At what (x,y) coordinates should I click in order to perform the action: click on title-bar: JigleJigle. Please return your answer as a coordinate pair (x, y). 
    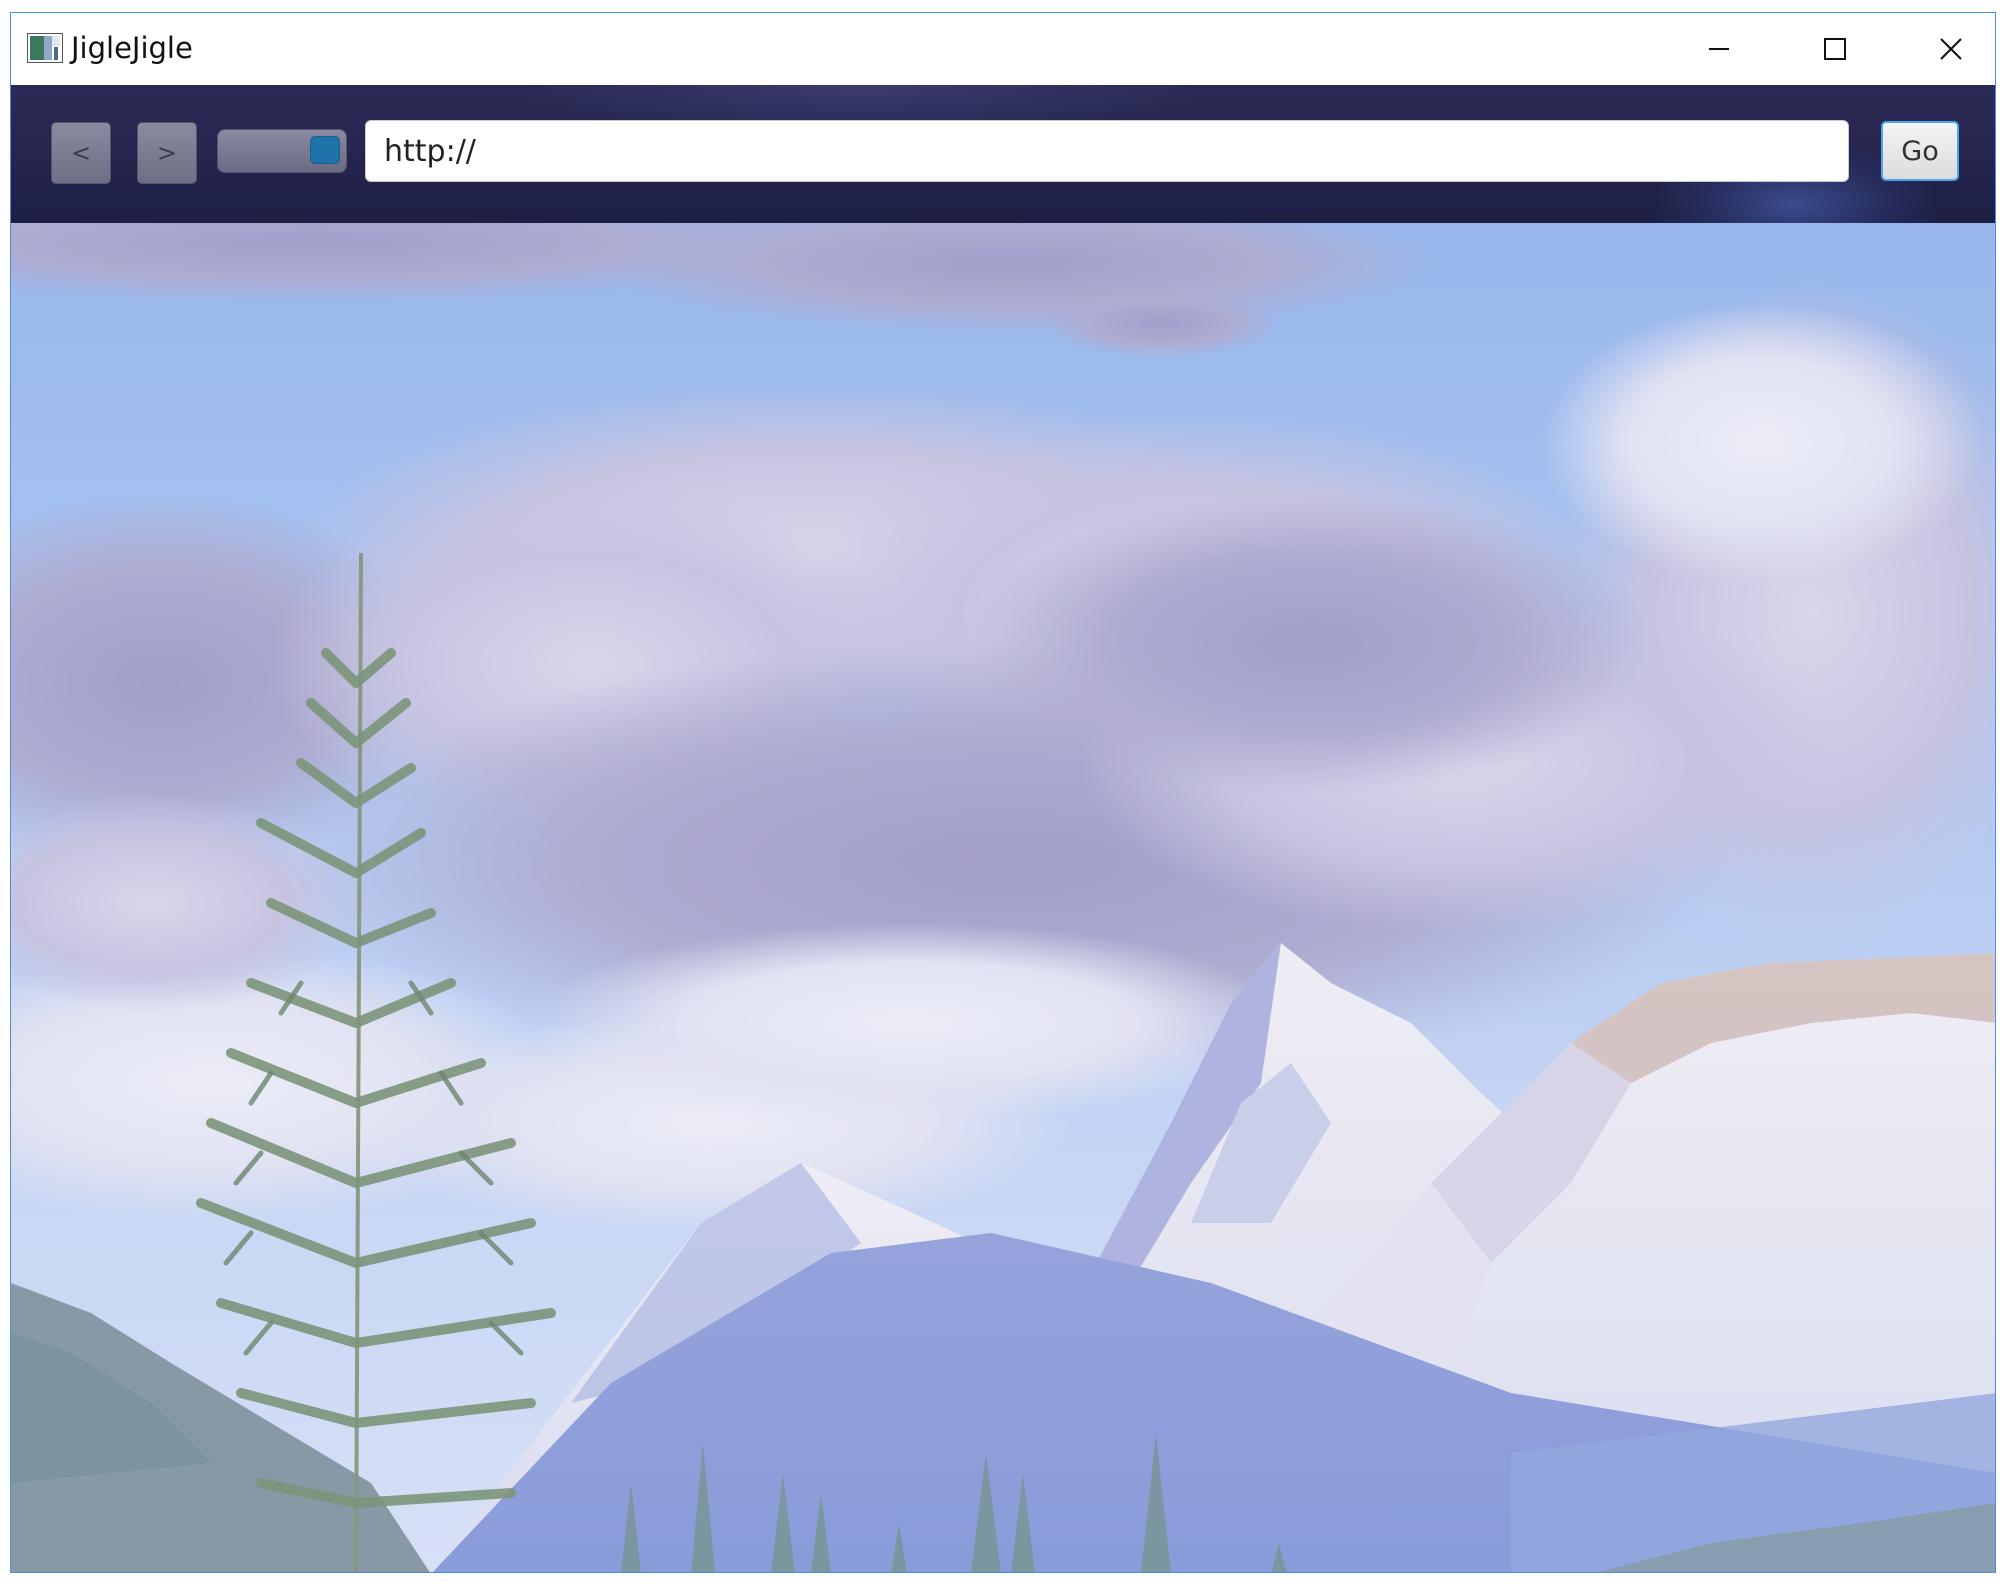
    Looking at the image, I should click on (1003, 49).